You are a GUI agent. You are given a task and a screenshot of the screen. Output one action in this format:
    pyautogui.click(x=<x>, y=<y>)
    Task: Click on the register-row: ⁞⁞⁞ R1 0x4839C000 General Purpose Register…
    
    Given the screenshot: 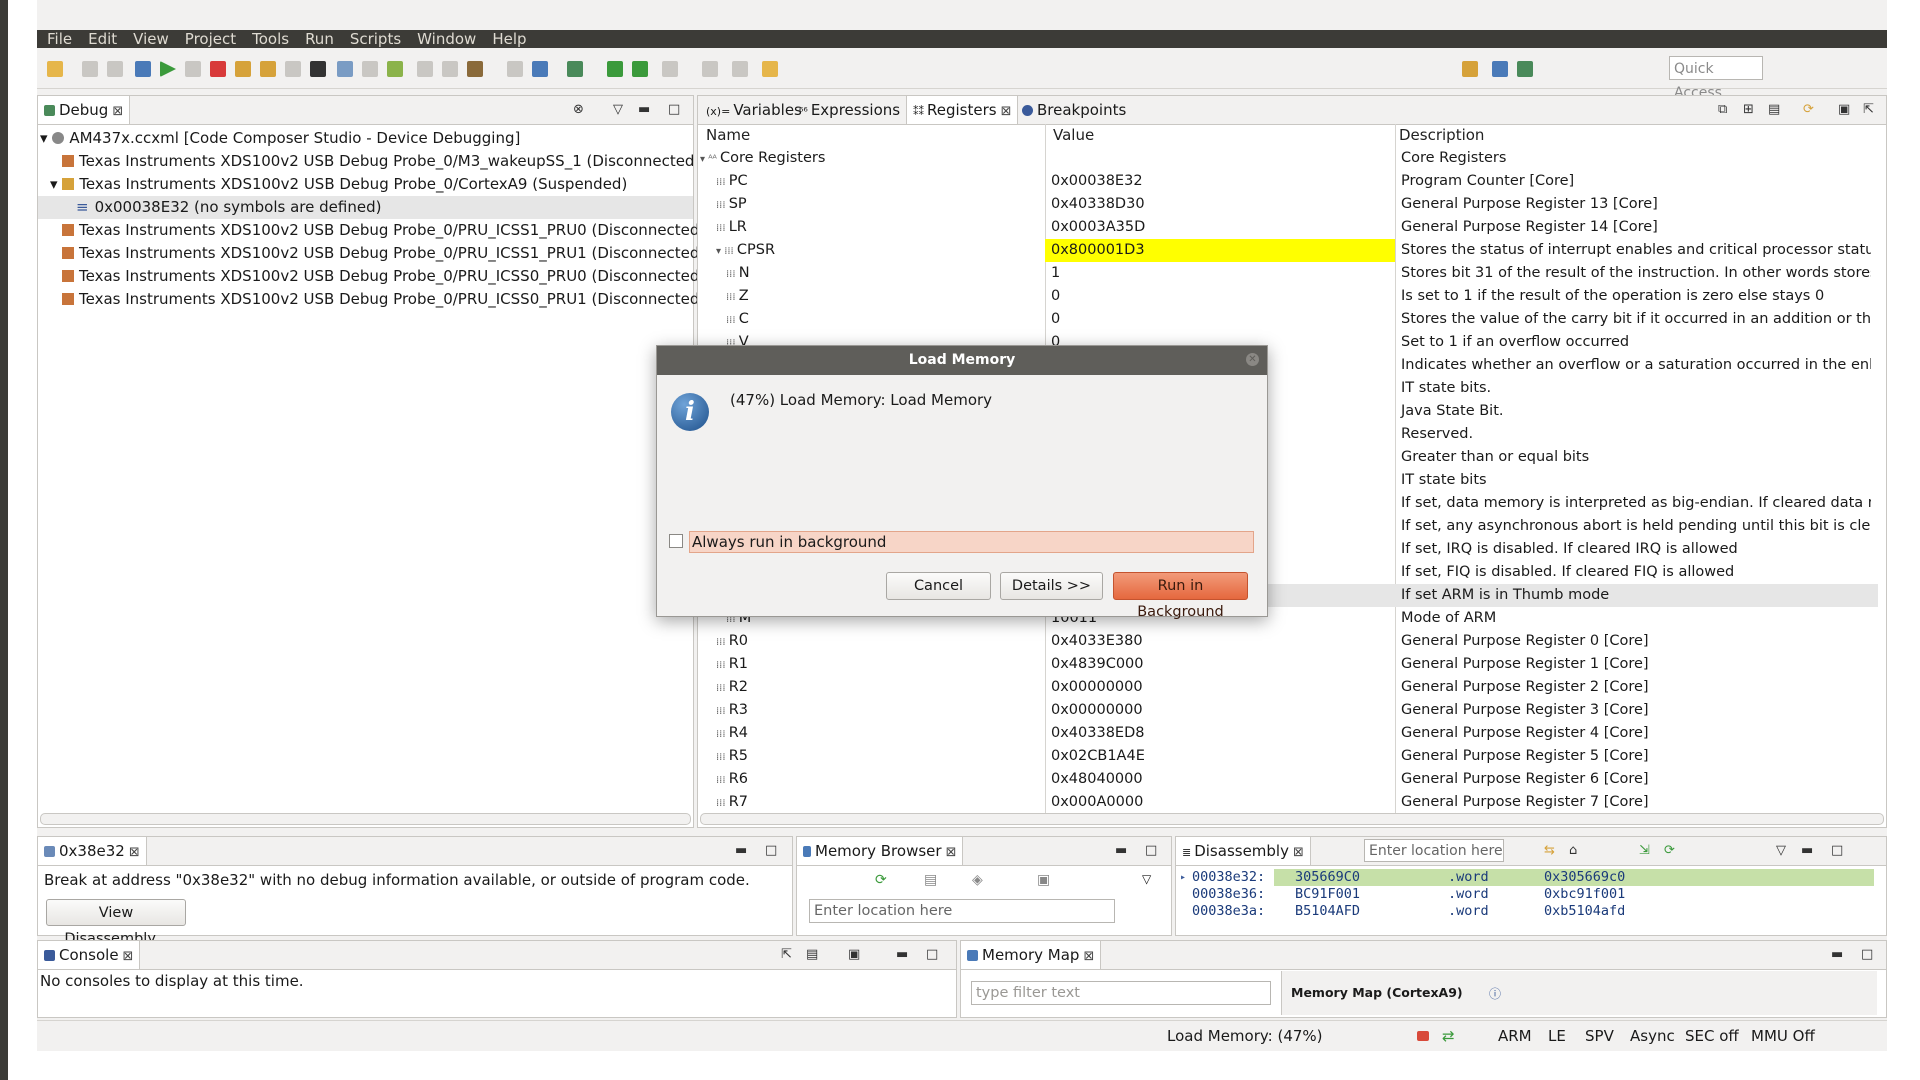 What is the action you would take?
    pyautogui.click(x=1288, y=664)
    